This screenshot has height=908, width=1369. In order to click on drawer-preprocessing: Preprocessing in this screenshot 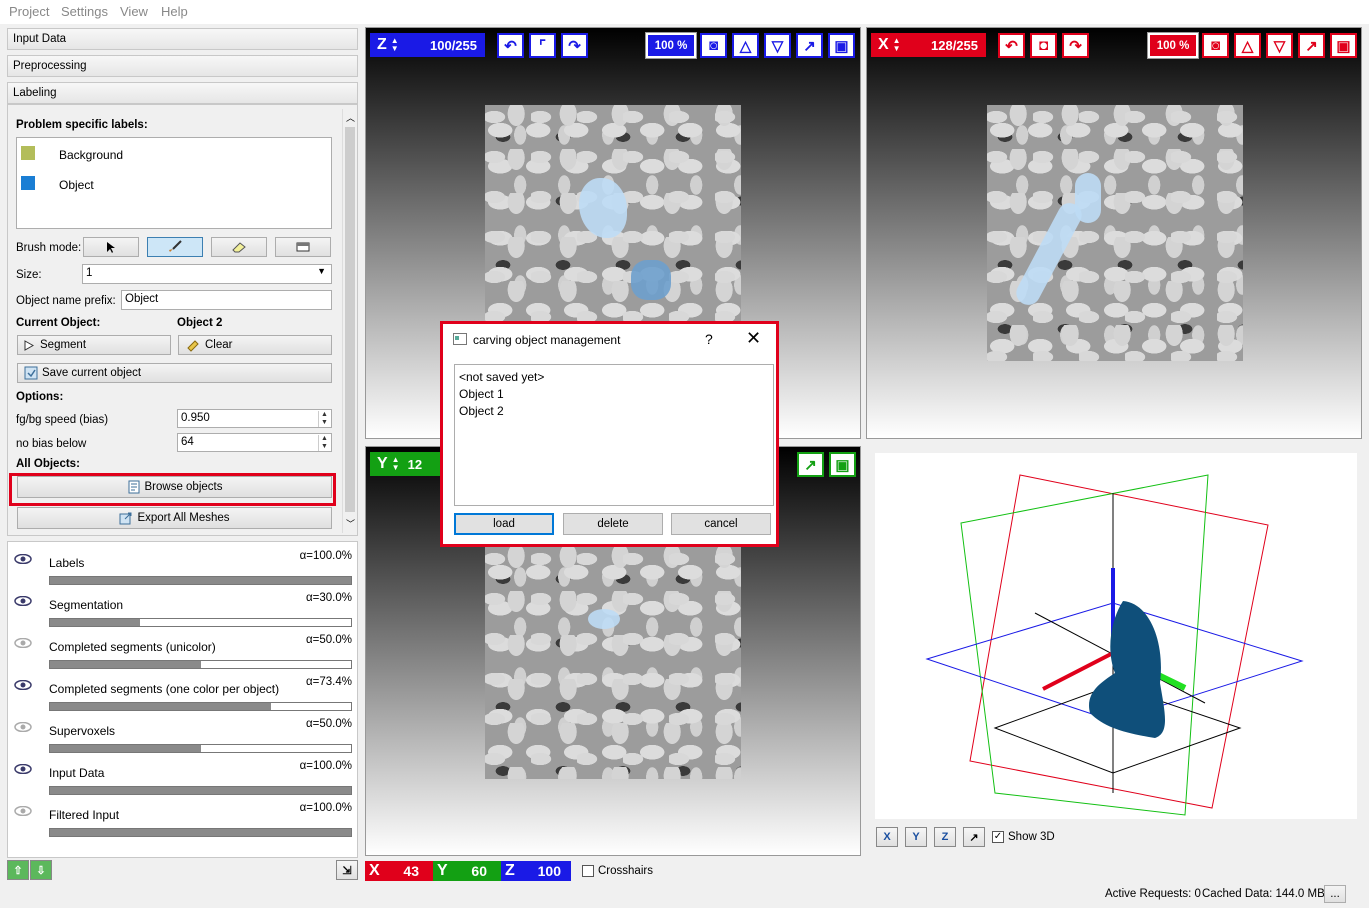, I will do `click(182, 66)`.